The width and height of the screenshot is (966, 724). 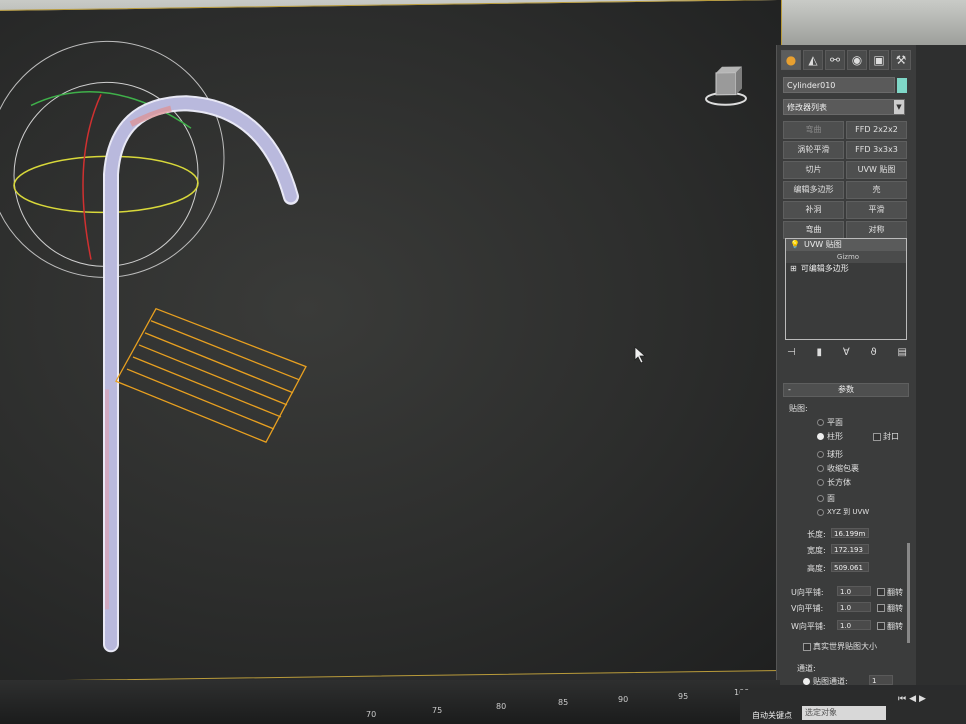 I want to click on option-face-label: 面, so click(x=831, y=498).